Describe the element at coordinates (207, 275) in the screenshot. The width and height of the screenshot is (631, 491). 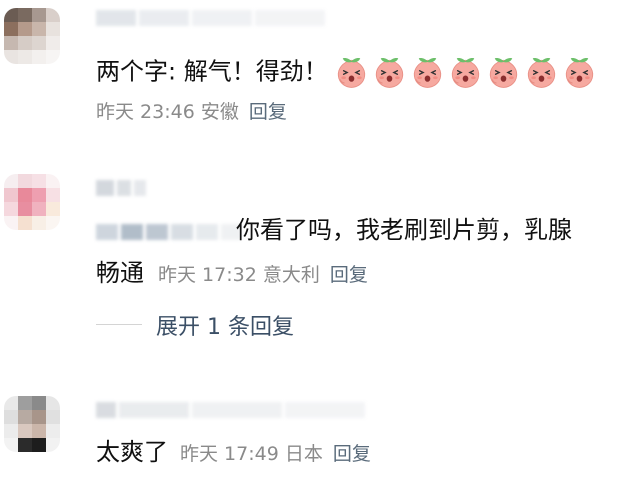
I see `comment-time: 昨天 17:32` at that location.